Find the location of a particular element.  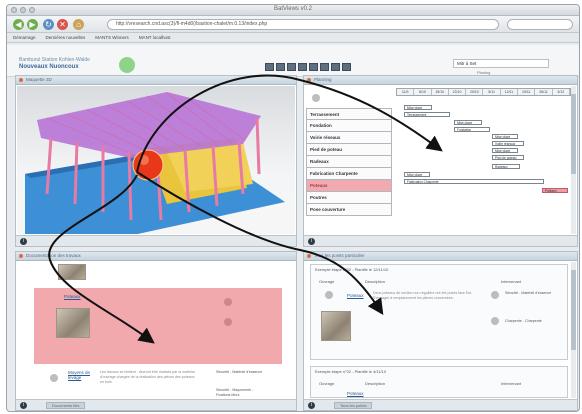

task-row: Pose couverture is located at coordinates (349, 210).